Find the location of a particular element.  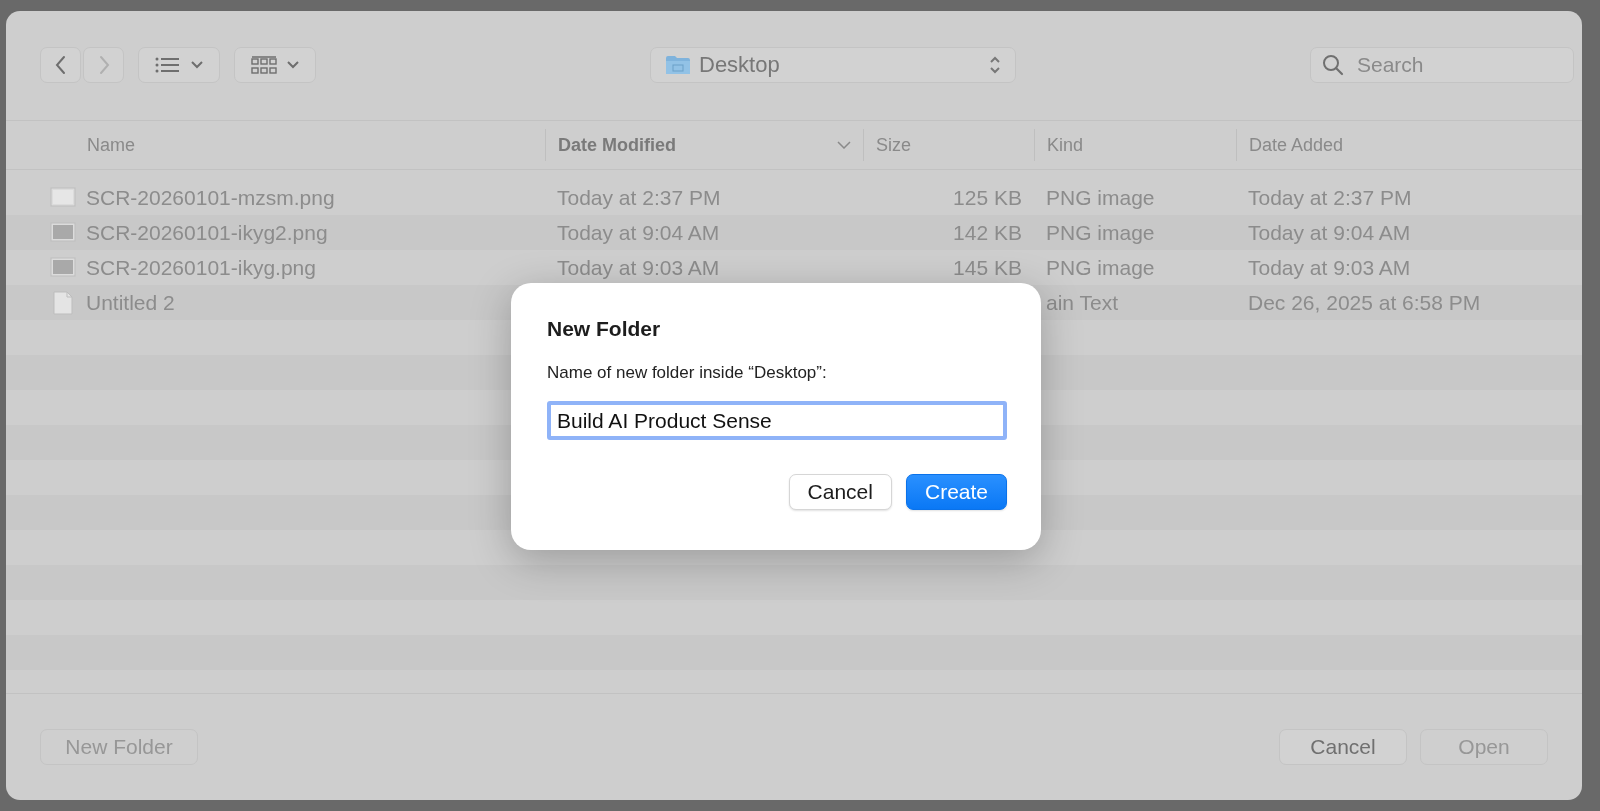

folder-name-field: Build AI Product Sense is located at coordinates (777, 420).